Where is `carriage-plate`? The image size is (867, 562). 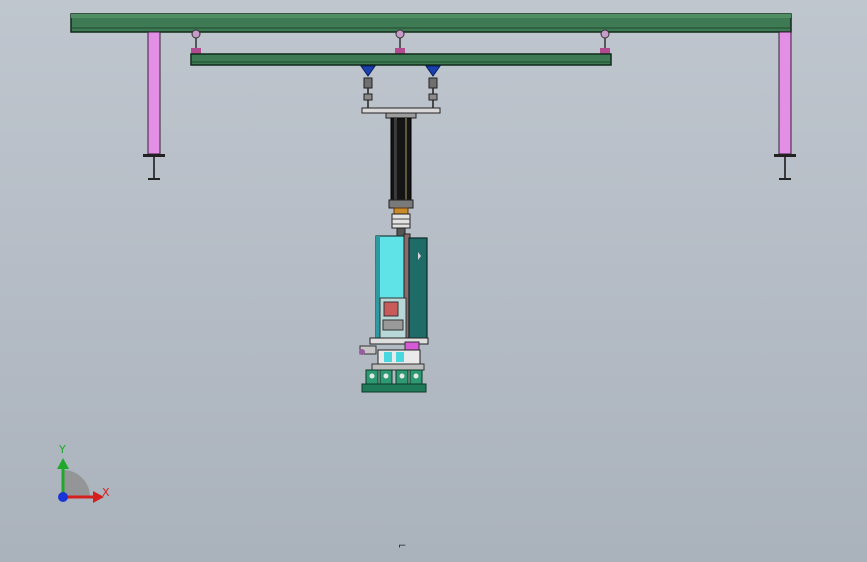
carriage-plate is located at coordinates (401, 113).